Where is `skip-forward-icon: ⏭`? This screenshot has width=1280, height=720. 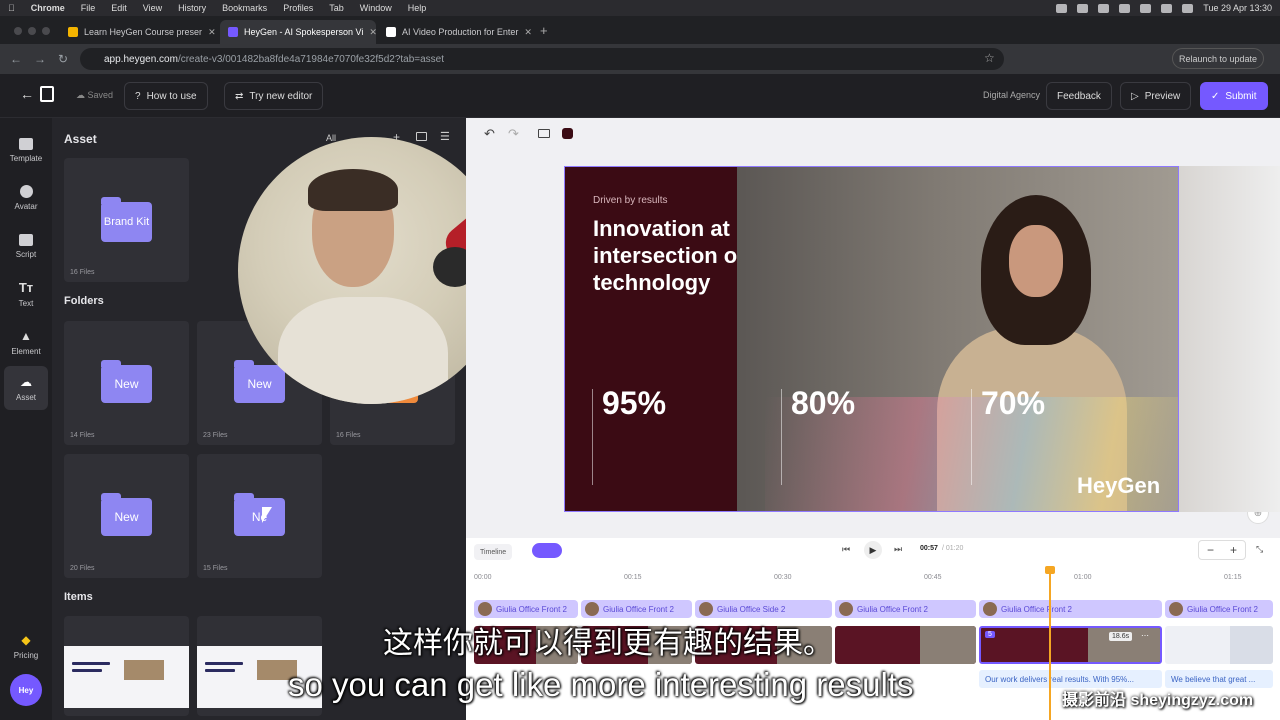
skip-forward-icon: ⏭ is located at coordinates (898, 549).